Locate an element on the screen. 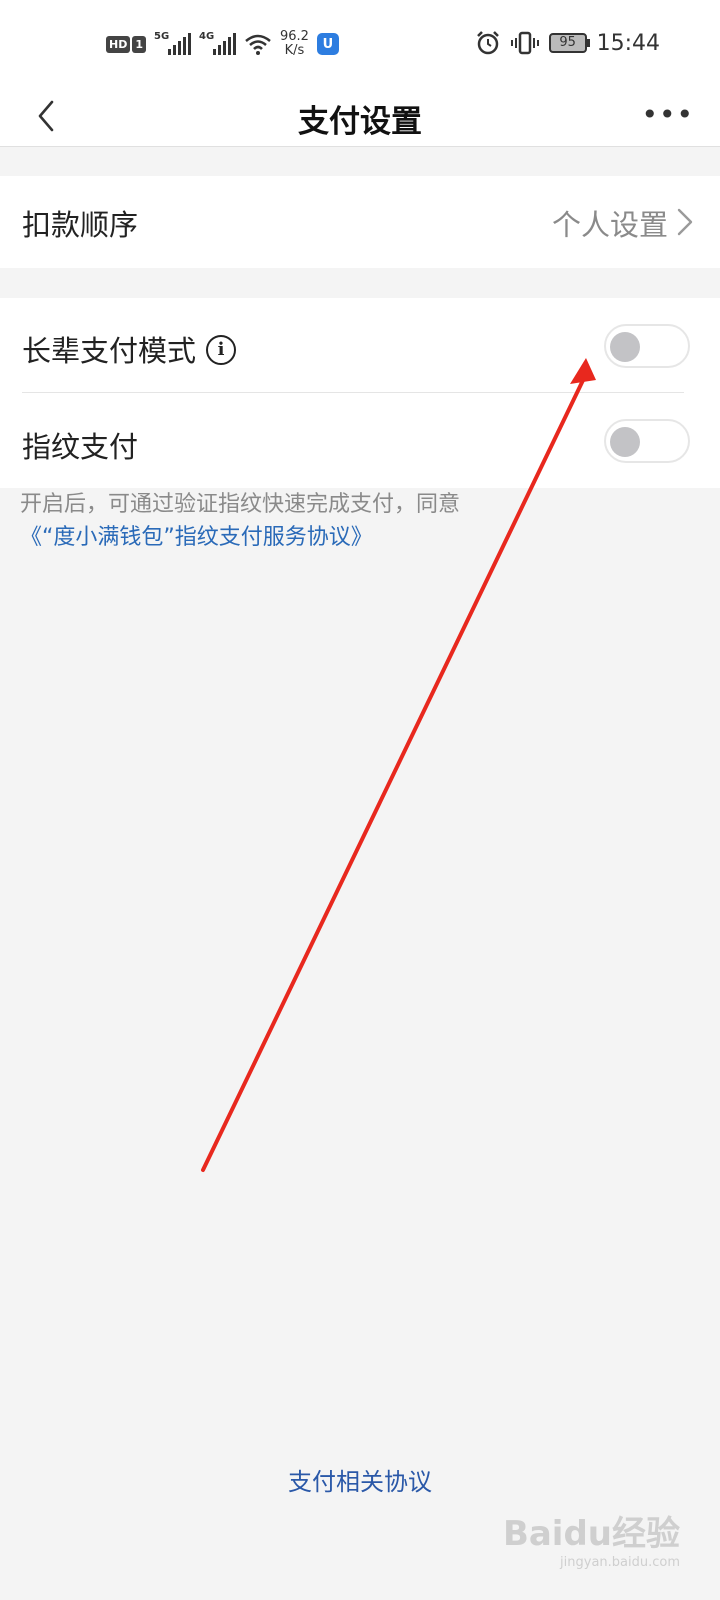 Image resolution: width=720 pixels, height=1600 pixels. baidu-jingyan-watermark: Baidu经验 jingyan.baidu.com is located at coordinates (591, 1542).